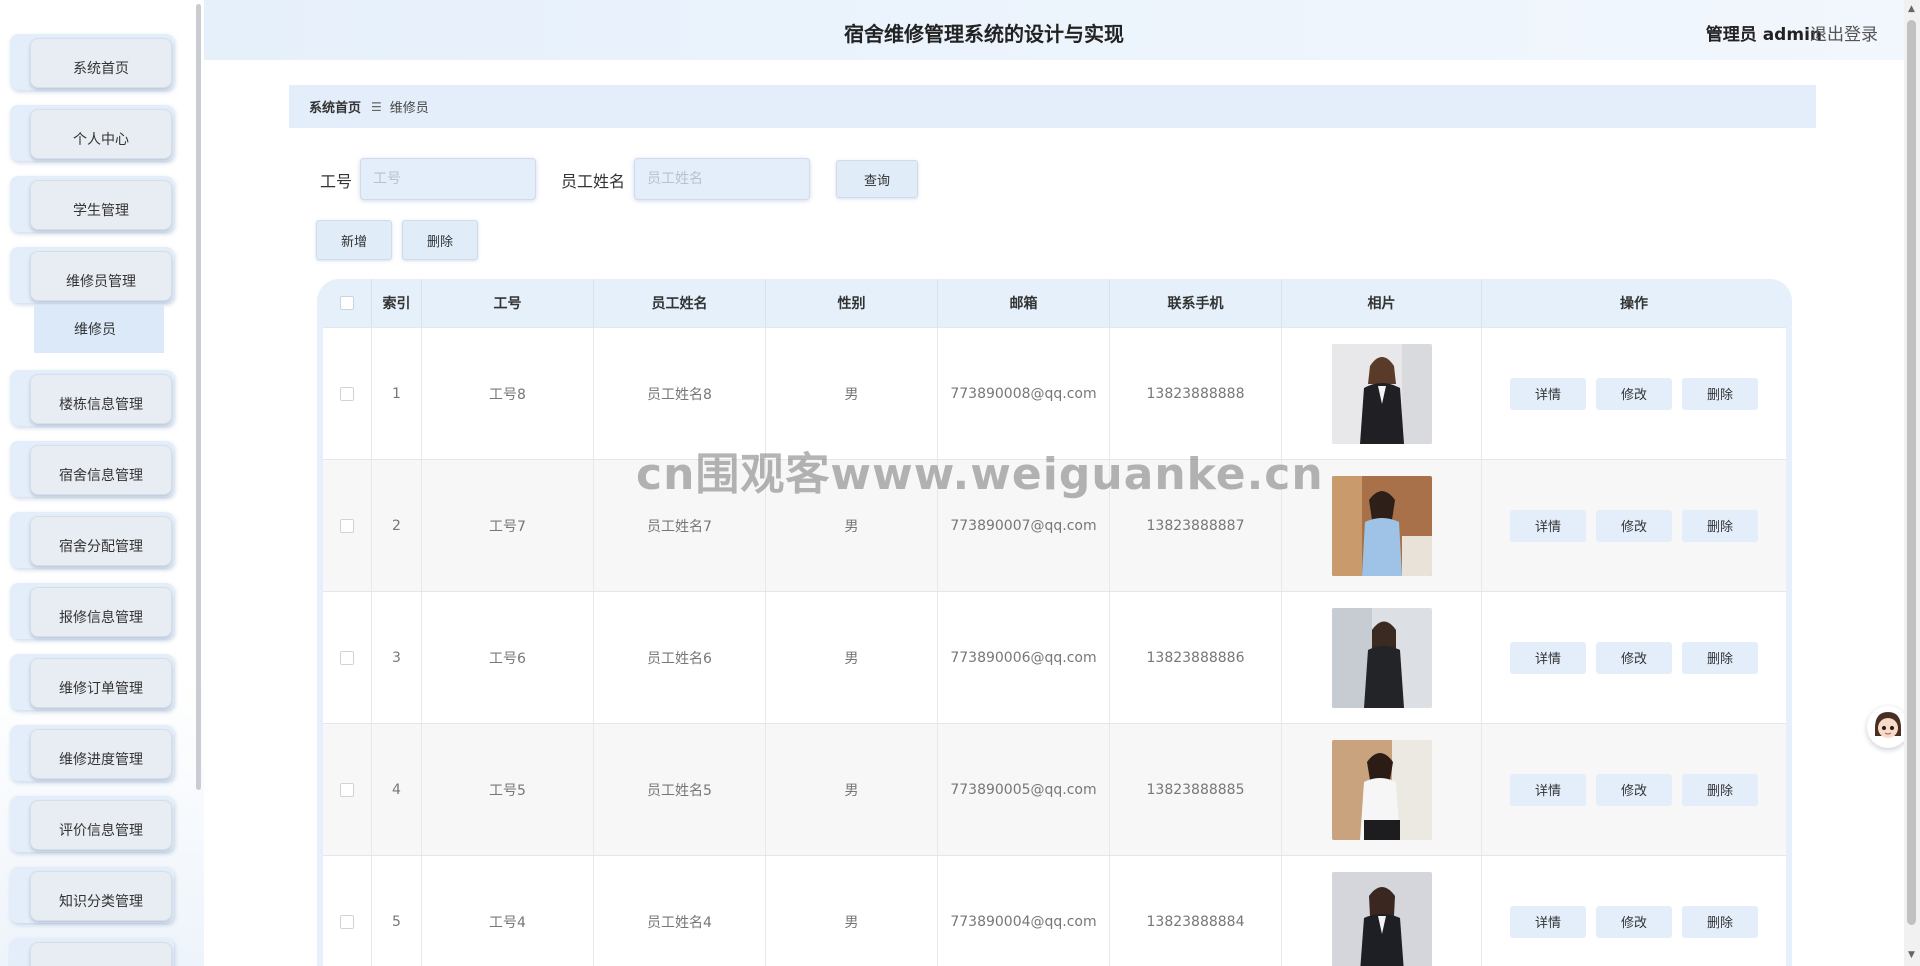 The height and width of the screenshot is (966, 1920). I want to click on cell-index: 5, so click(397, 911).